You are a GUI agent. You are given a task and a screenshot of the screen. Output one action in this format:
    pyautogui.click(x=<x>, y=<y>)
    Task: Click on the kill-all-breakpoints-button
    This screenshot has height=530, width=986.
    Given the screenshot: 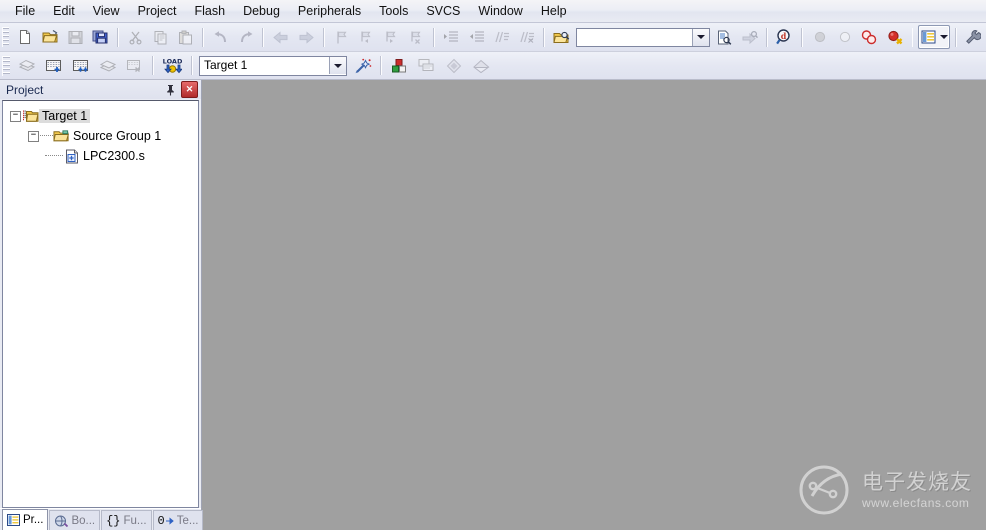 What is the action you would take?
    pyautogui.click(x=894, y=37)
    